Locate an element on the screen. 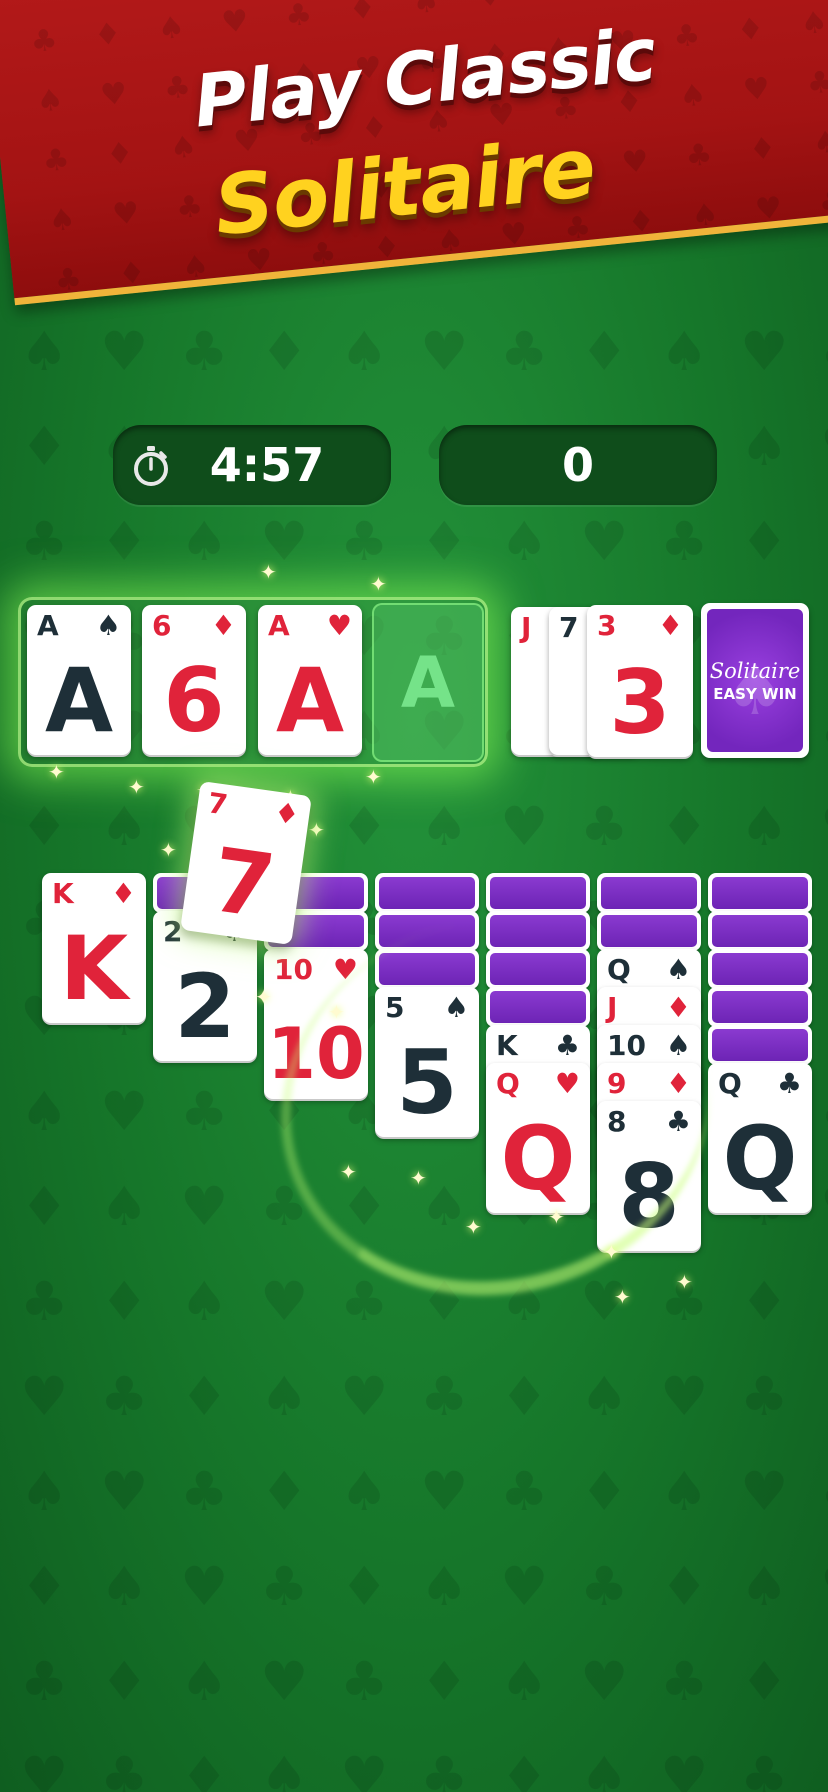  waste-card-top: 3 ♦ 3 is located at coordinates (640, 681).